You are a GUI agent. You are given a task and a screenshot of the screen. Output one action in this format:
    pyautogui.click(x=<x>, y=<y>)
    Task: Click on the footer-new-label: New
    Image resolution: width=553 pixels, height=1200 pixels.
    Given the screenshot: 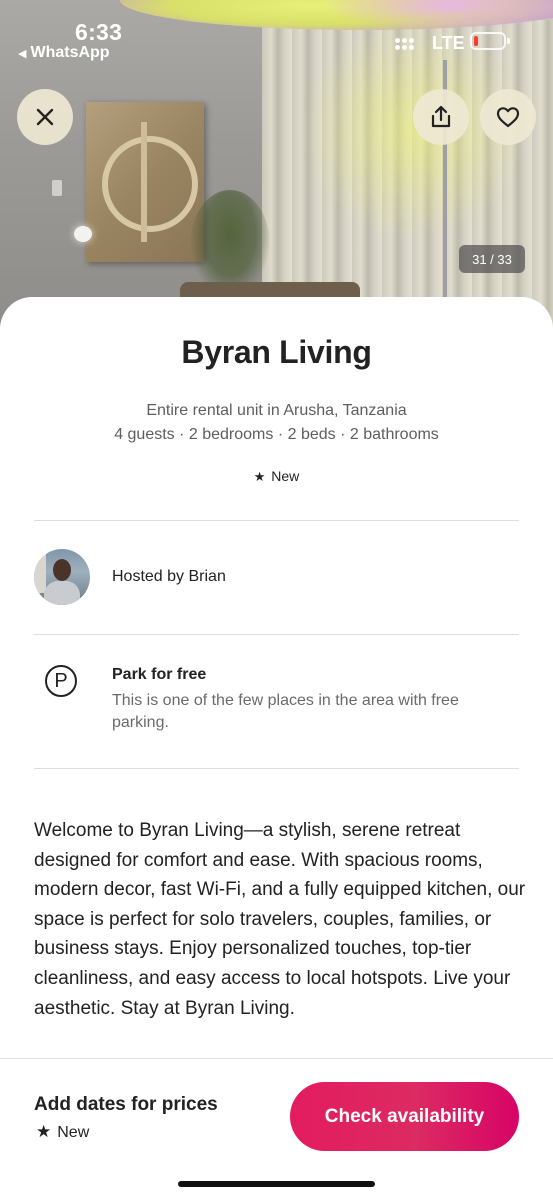 What is the action you would take?
    pyautogui.click(x=73, y=1132)
    